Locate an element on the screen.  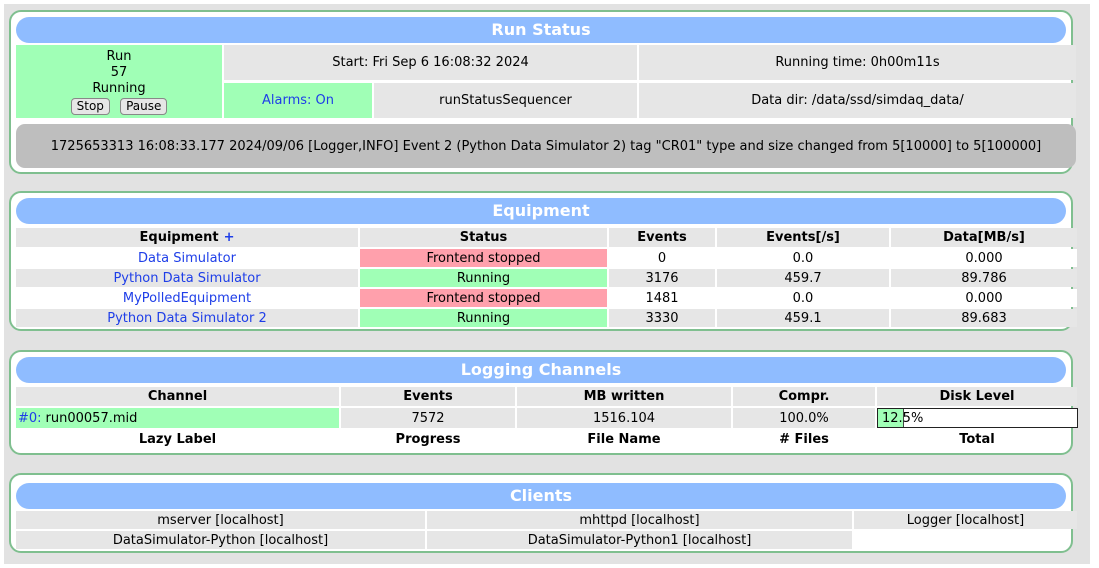
col-header-mb-written: MB written is located at coordinates (624, 396).